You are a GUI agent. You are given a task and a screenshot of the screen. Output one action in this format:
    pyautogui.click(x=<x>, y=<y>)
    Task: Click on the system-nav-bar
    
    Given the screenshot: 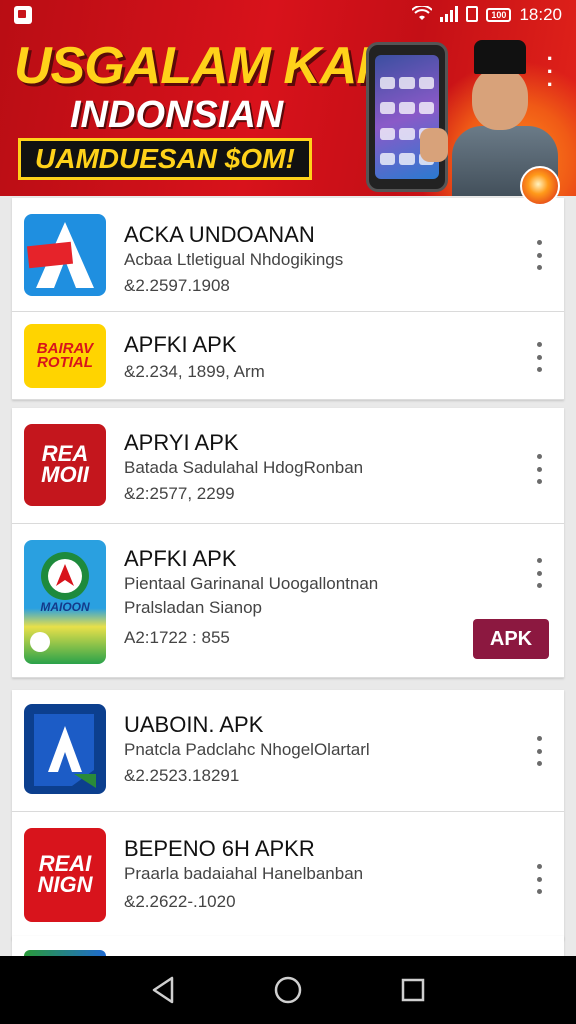 What is the action you would take?
    pyautogui.click(x=288, y=990)
    